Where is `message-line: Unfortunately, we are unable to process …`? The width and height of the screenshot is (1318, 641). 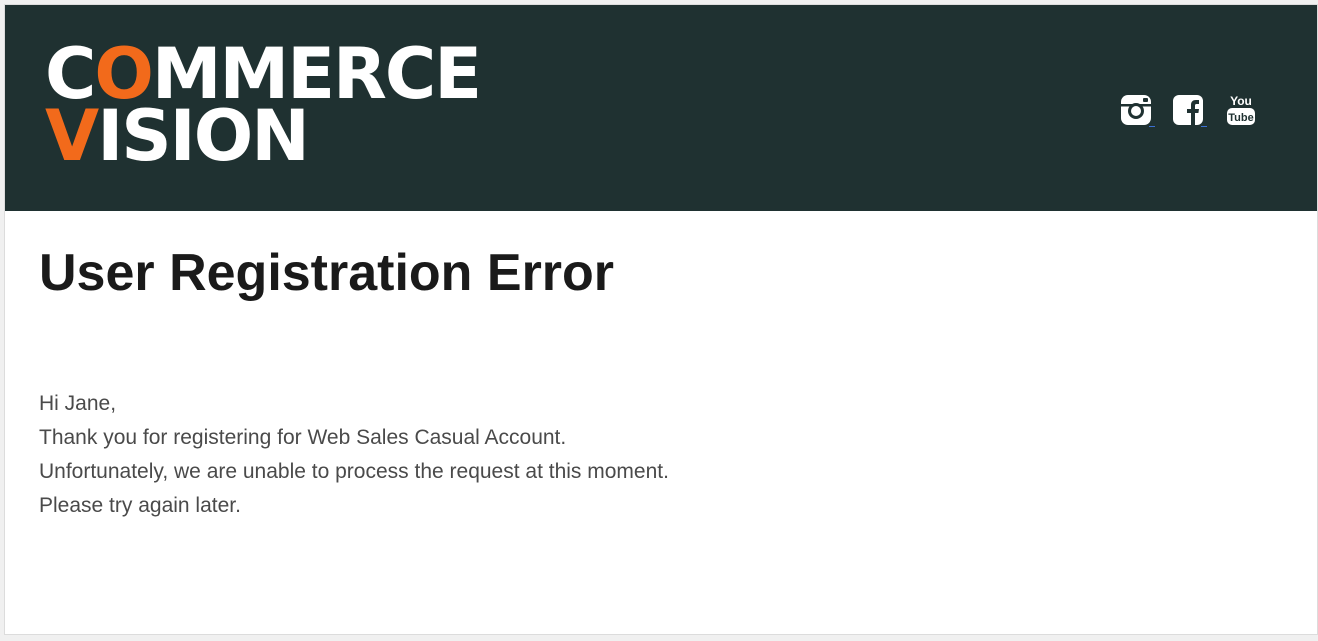 message-line: Unfortunately, we are unable to process … is located at coordinates (354, 471).